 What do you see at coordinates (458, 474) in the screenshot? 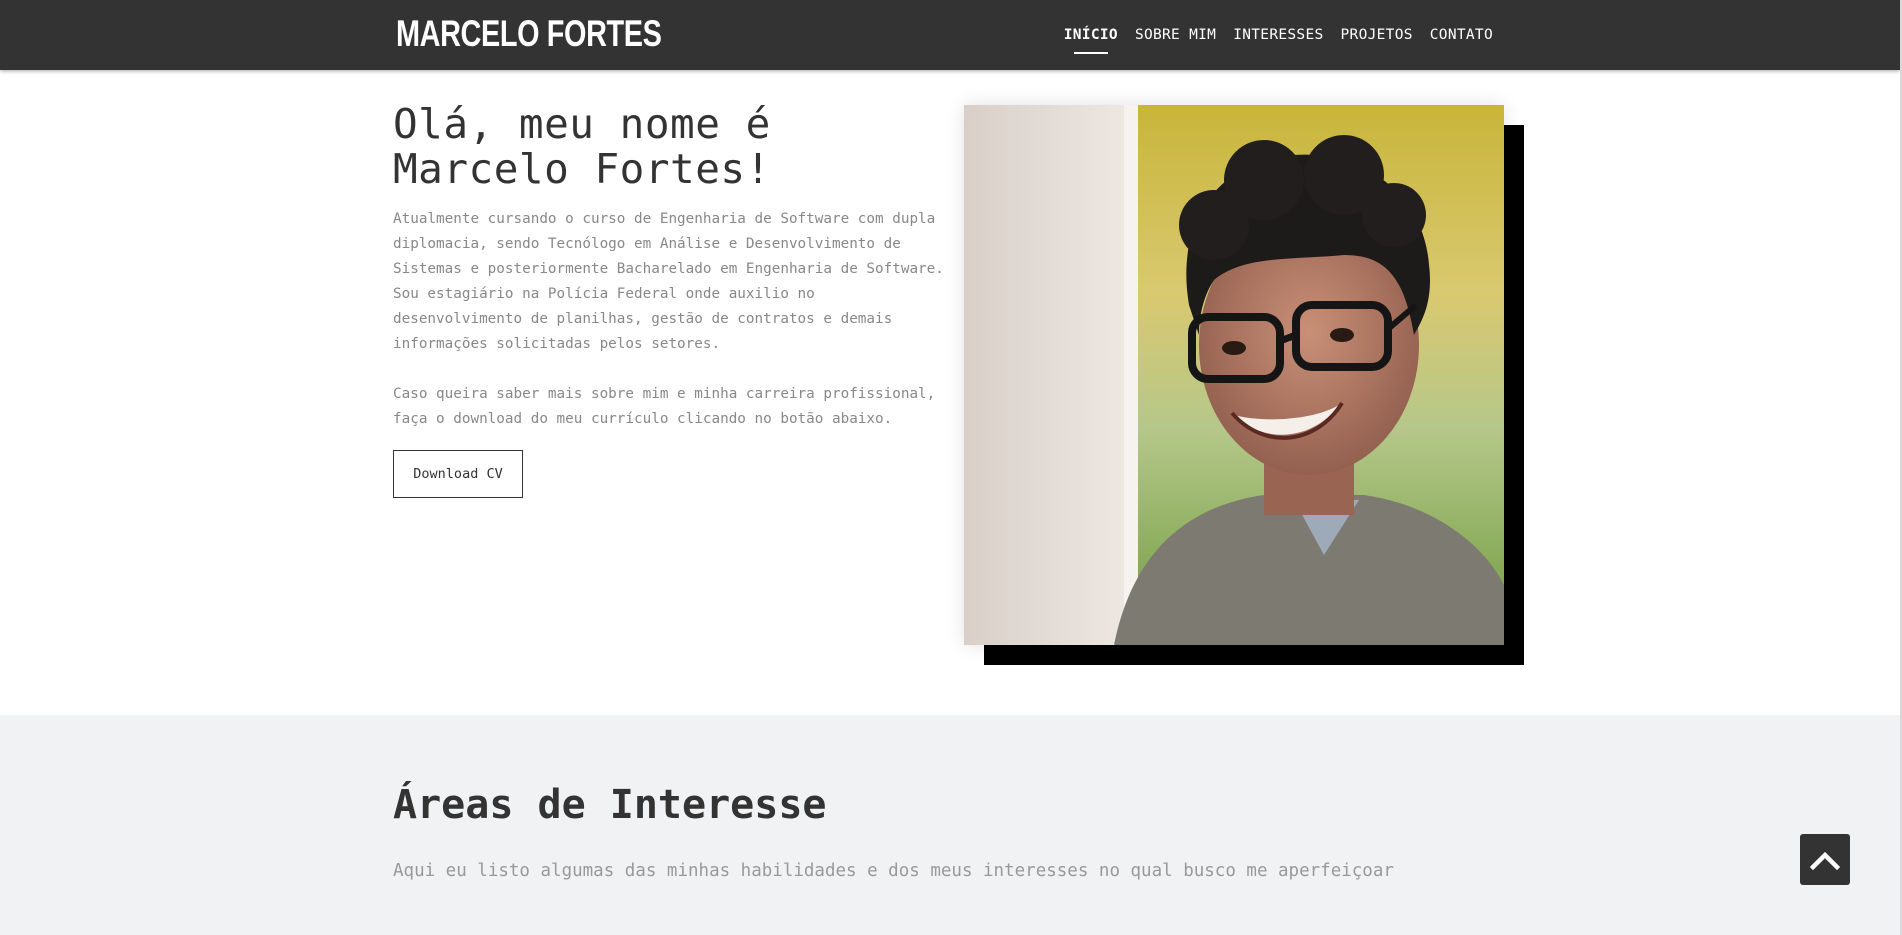
I see `download-cv-button: Download CV` at bounding box center [458, 474].